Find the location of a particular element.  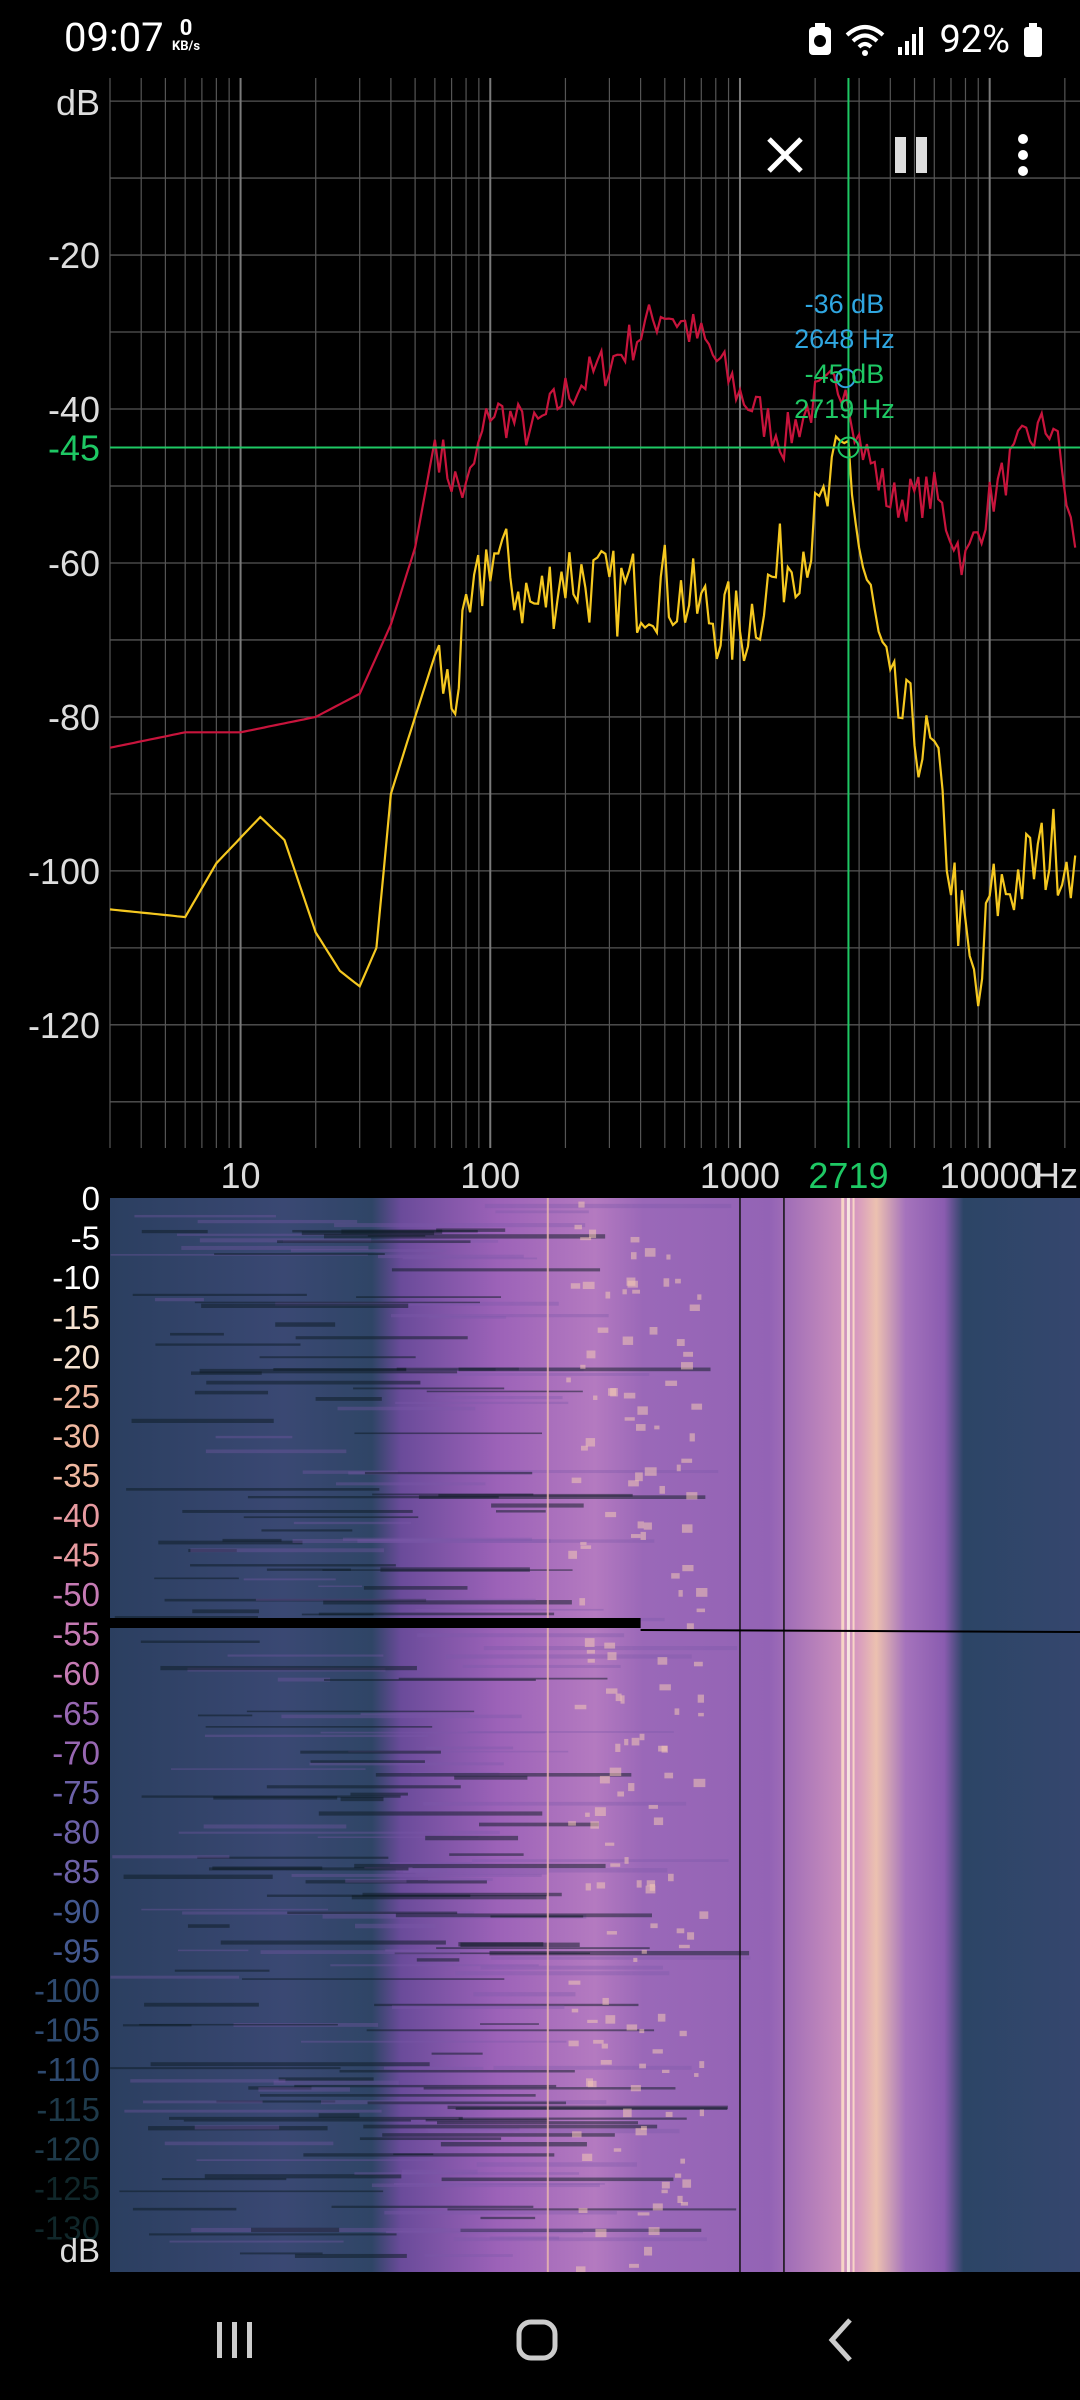

cursor-hz-readout: 2719 Hz is located at coordinates (844, 409).